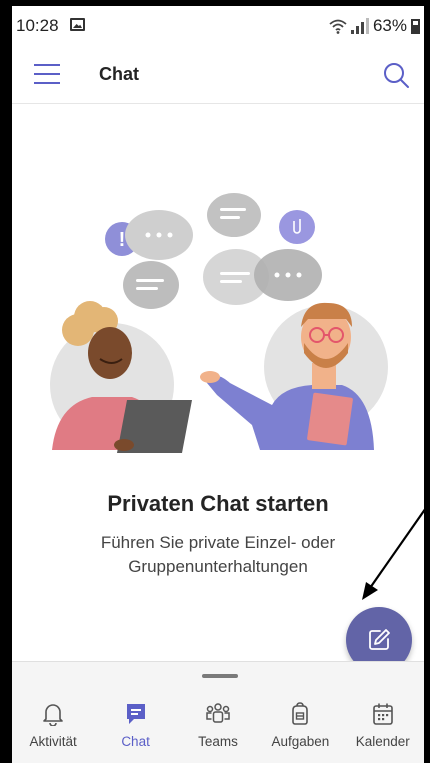  What do you see at coordinates (389, 25) in the screenshot?
I see `battery-percentage: 63%` at bounding box center [389, 25].